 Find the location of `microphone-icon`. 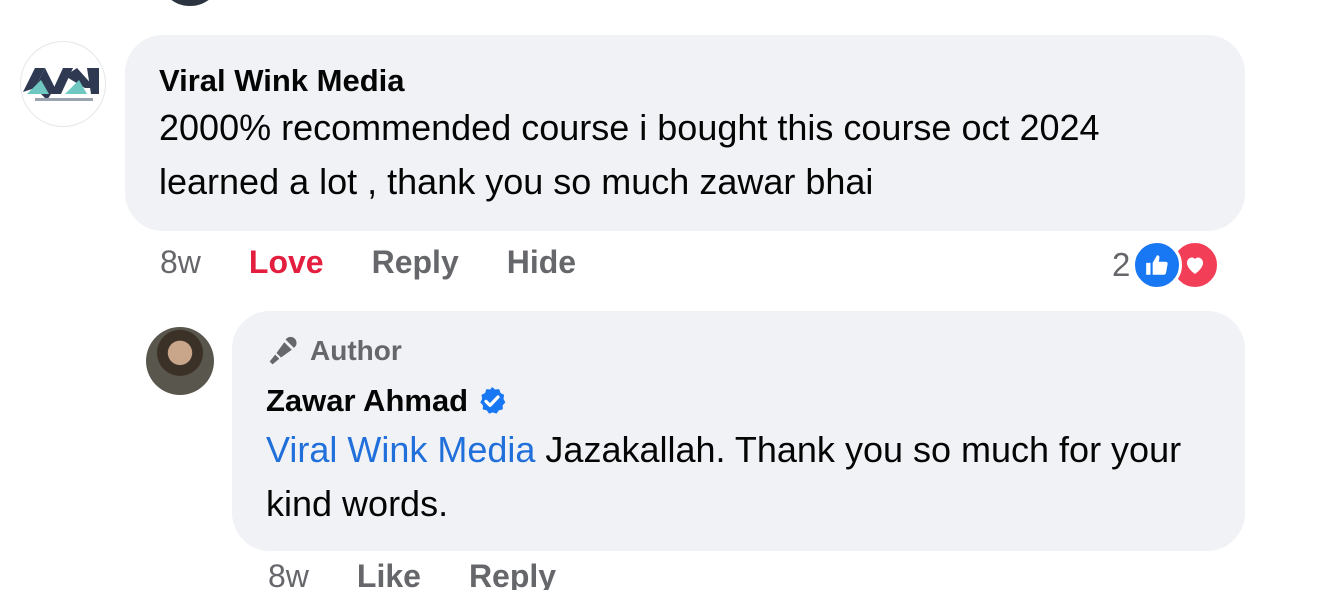

microphone-icon is located at coordinates (283, 350).